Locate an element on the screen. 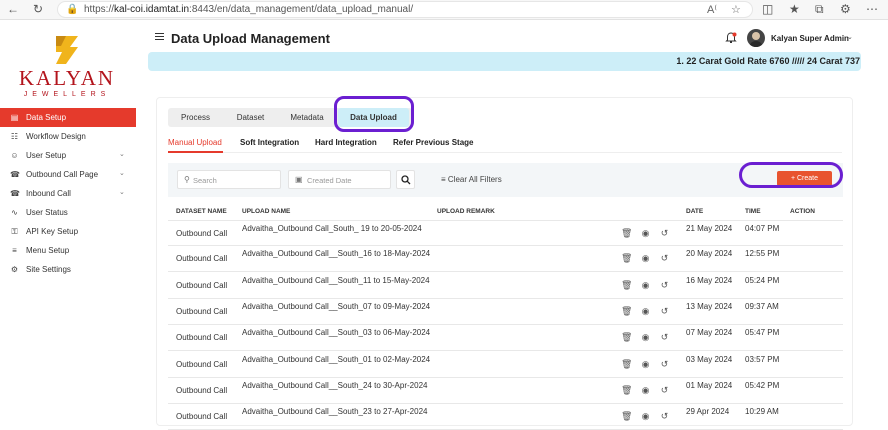 The width and height of the screenshot is (888, 430). extension-icon: ⚙ is located at coordinates (845, 9).